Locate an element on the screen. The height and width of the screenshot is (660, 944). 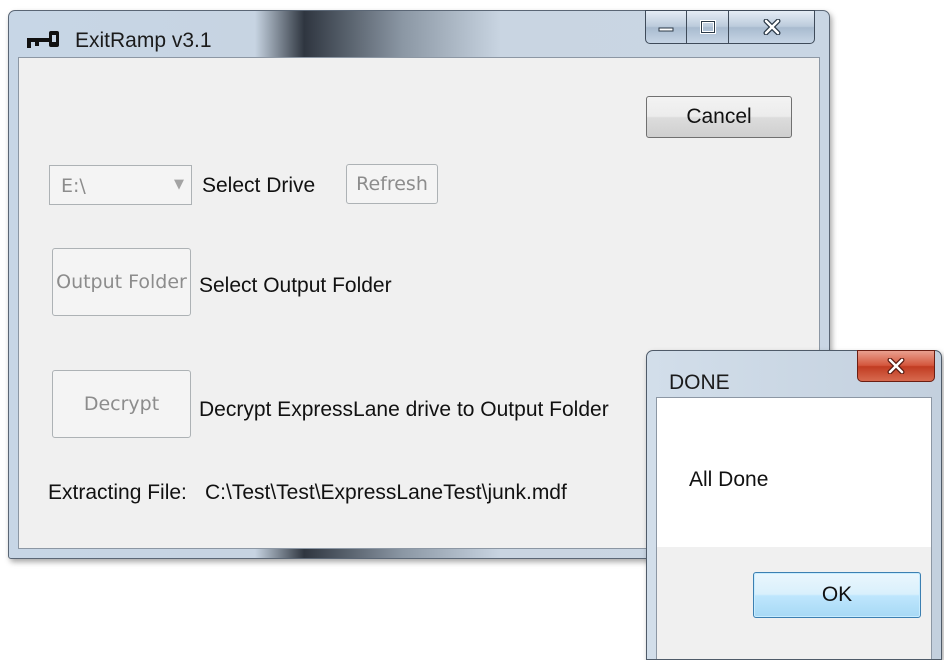
chevron-down-icon: ▼ is located at coordinates (179, 184).